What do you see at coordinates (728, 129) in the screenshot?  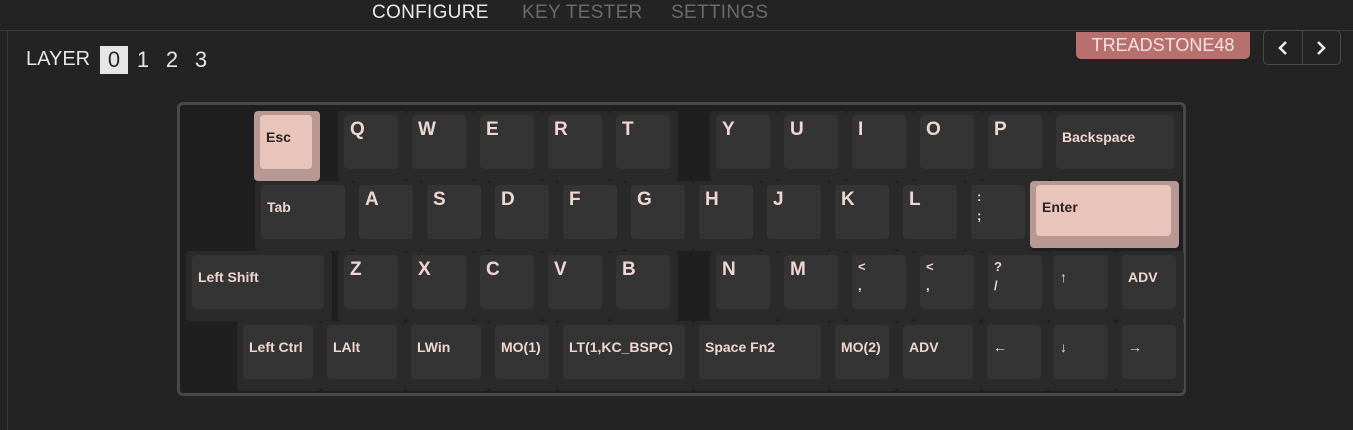 I see `key-label: Y` at bounding box center [728, 129].